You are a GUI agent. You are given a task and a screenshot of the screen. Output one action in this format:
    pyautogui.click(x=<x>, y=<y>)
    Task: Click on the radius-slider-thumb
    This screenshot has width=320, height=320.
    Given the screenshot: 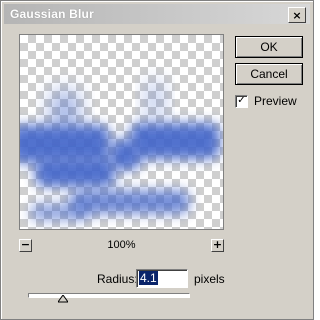 What is the action you would take?
    pyautogui.click(x=63, y=299)
    